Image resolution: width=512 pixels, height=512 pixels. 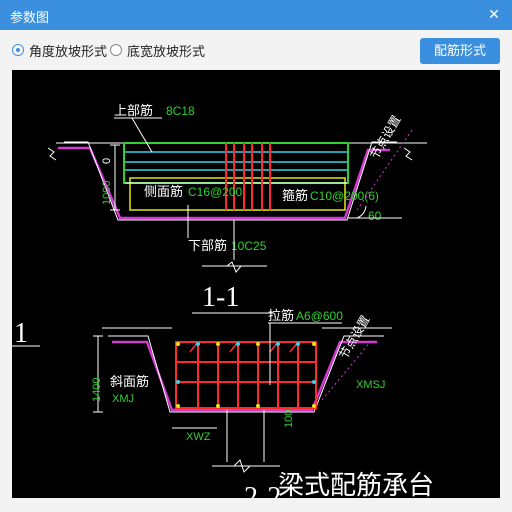 I want to click on s1-side-bar-spec: C16@200, so click(x=215, y=192).